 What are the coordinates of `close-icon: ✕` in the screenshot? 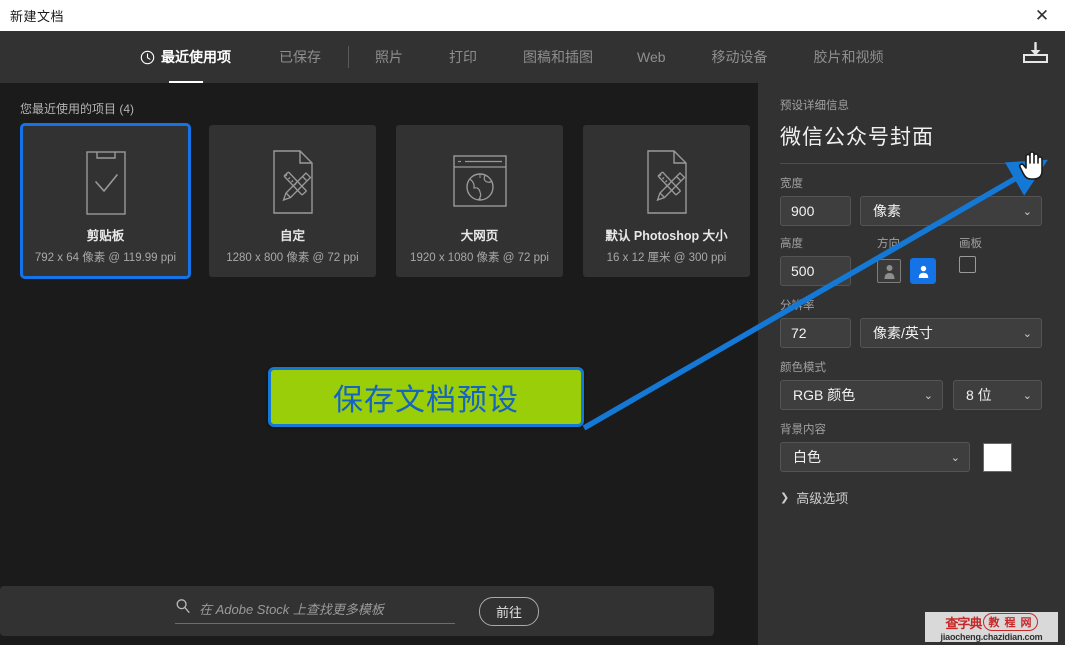 It's located at (1042, 15).